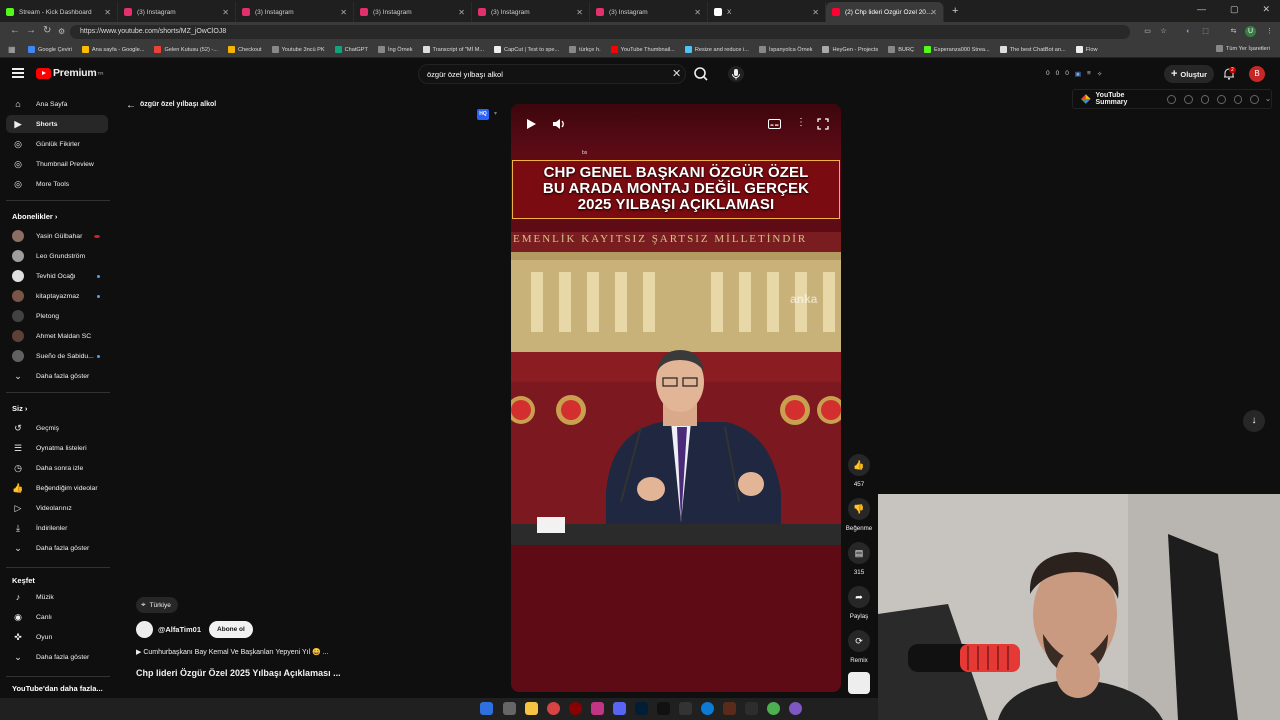 Image resolution: width=1280 pixels, height=720 pixels. Describe the element at coordinates (859, 509) in the screenshot. I see `dislike-icon: 👎` at that location.